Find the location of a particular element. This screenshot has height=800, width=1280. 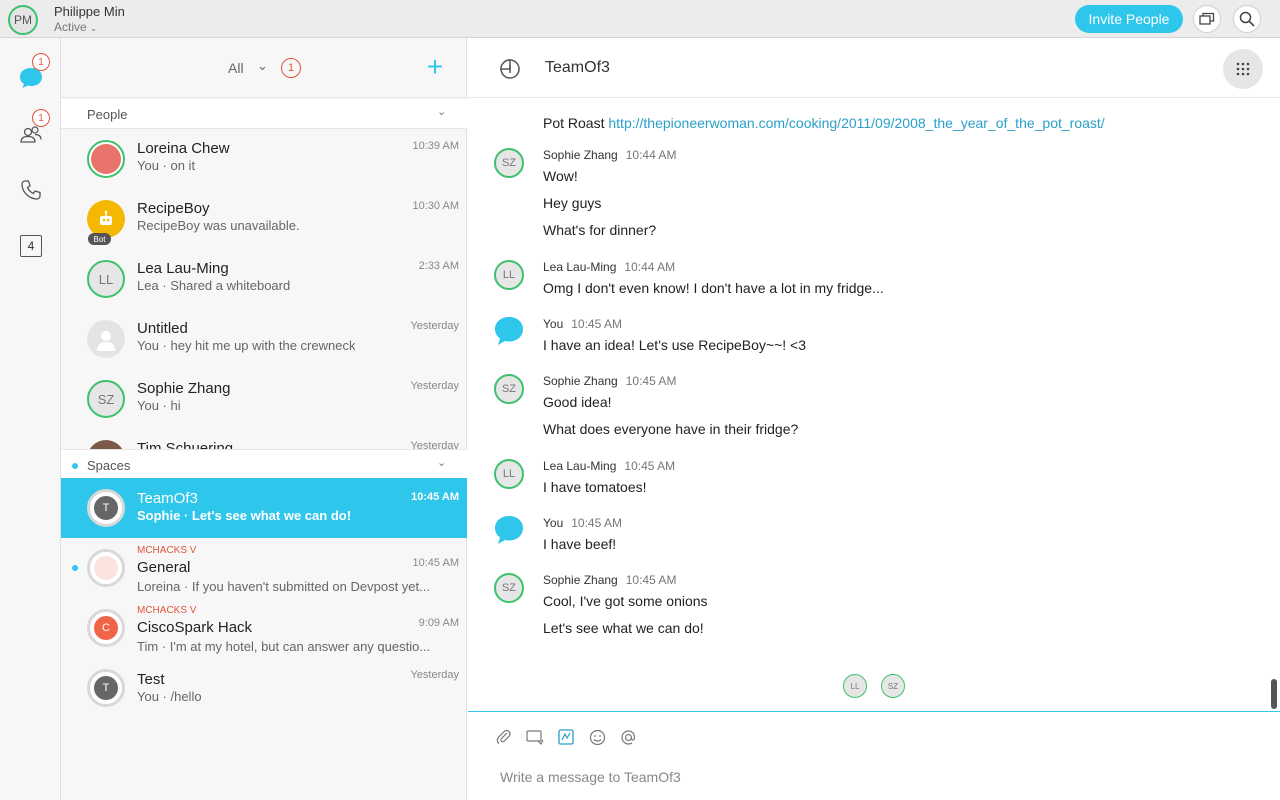

search-button is located at coordinates (1247, 19).